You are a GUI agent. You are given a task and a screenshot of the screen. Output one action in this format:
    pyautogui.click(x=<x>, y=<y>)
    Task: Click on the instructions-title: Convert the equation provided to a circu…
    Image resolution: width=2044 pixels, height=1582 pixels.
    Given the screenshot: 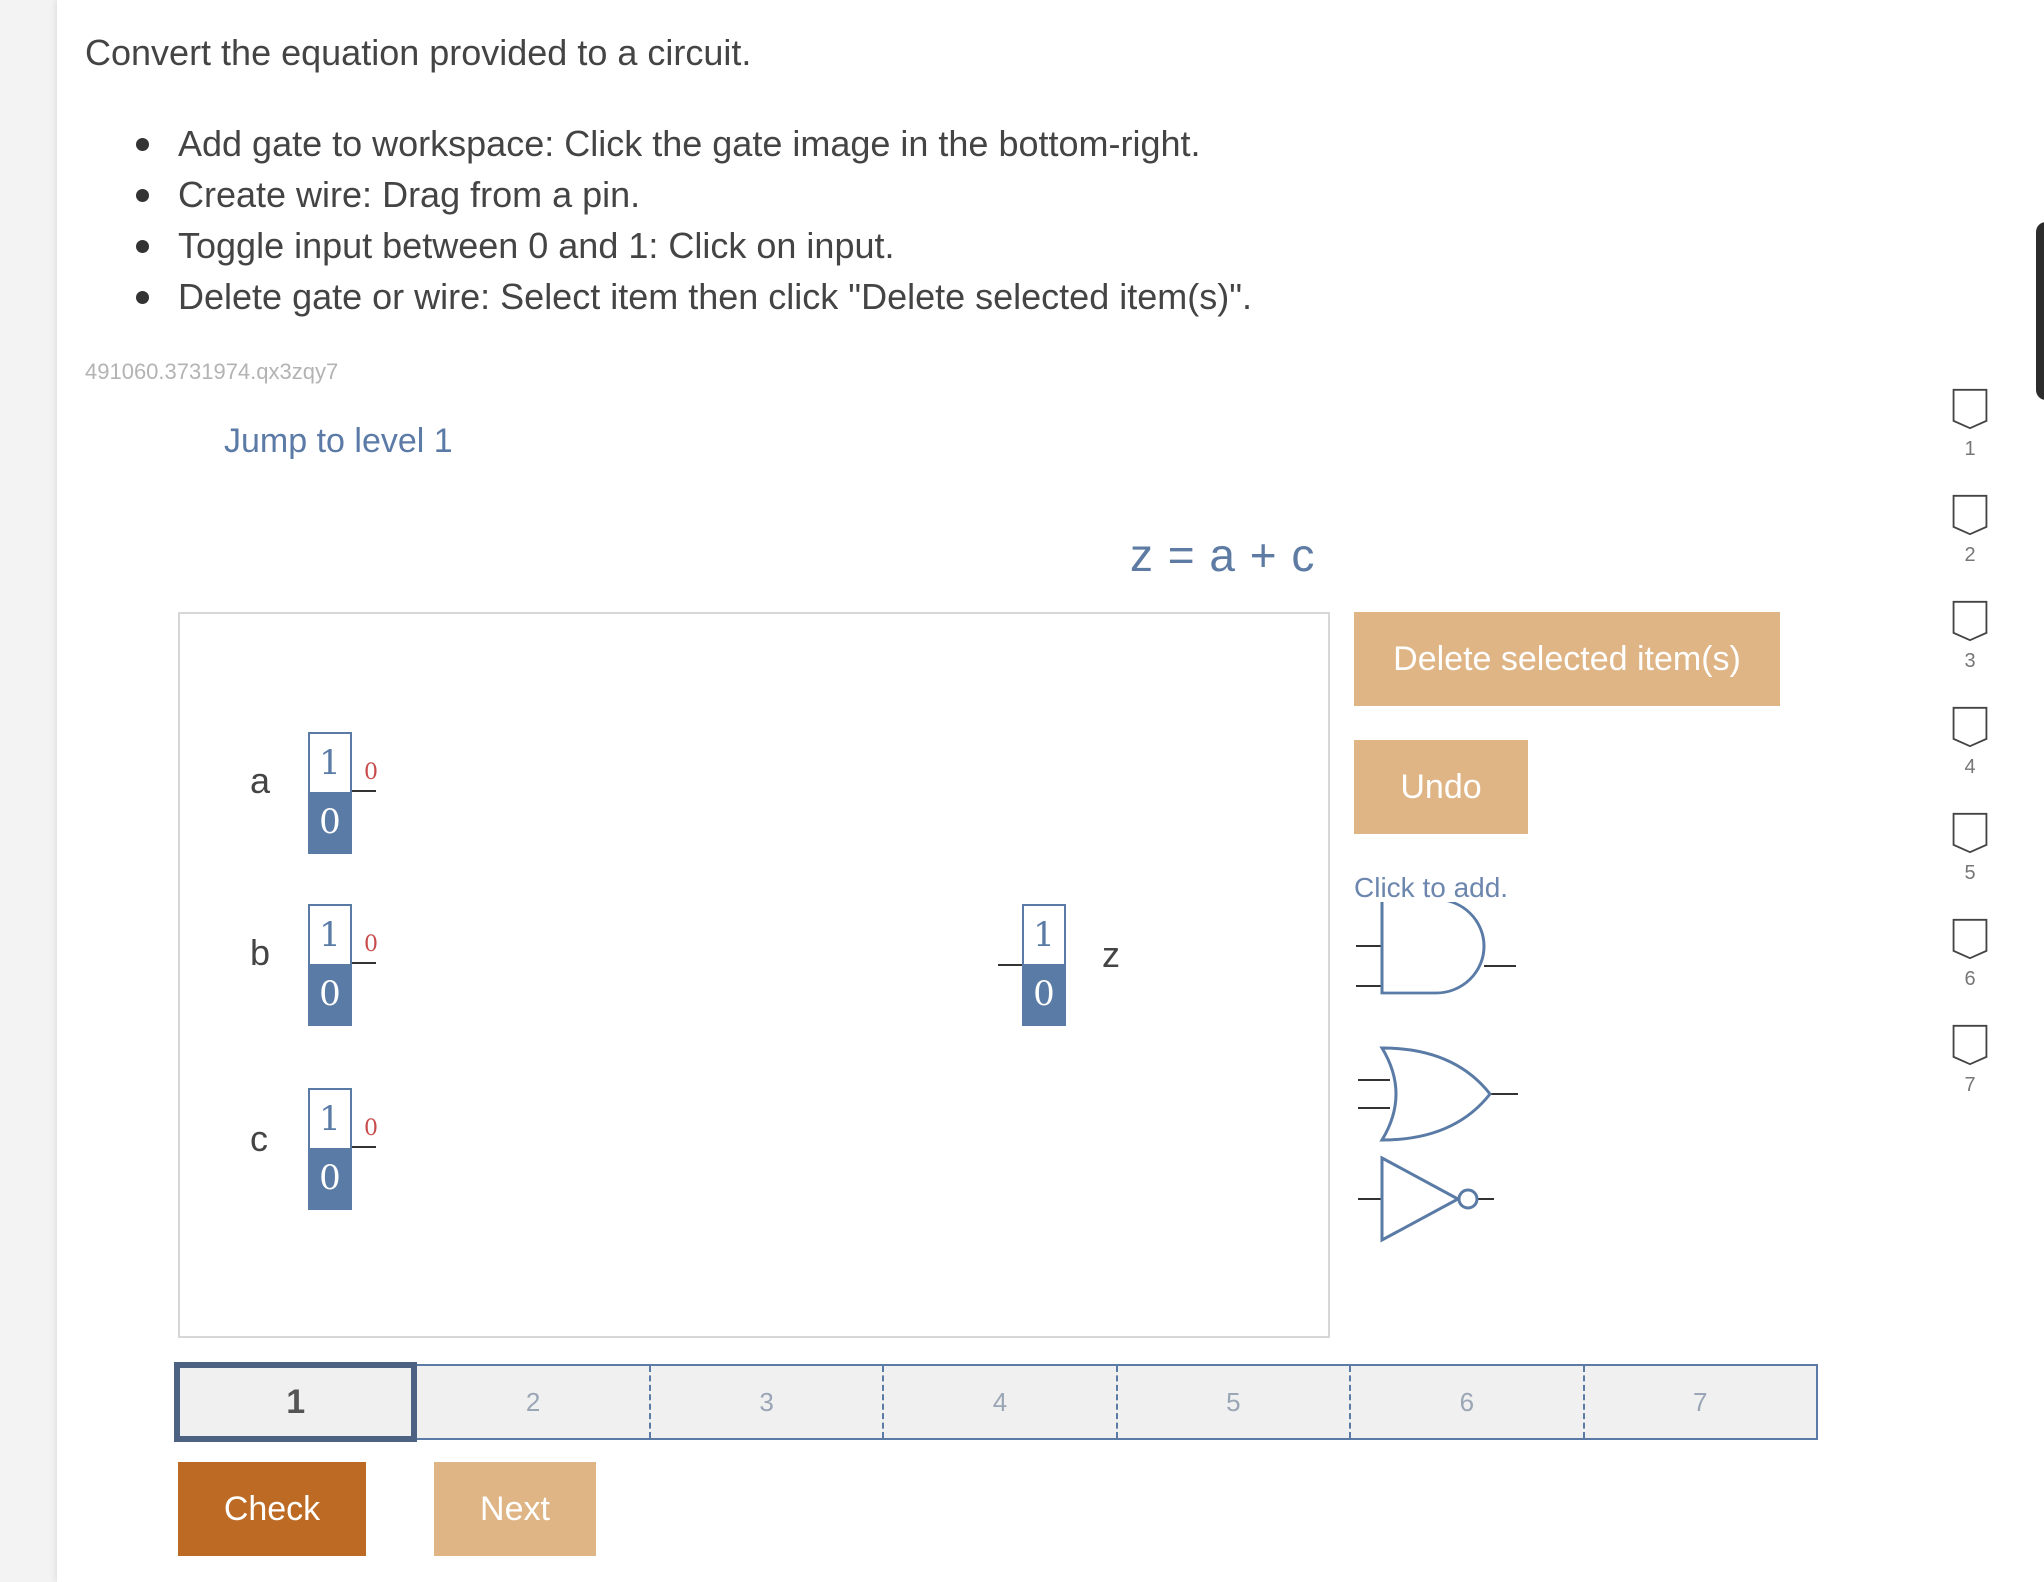 What is the action you would take?
    pyautogui.click(x=418, y=52)
    